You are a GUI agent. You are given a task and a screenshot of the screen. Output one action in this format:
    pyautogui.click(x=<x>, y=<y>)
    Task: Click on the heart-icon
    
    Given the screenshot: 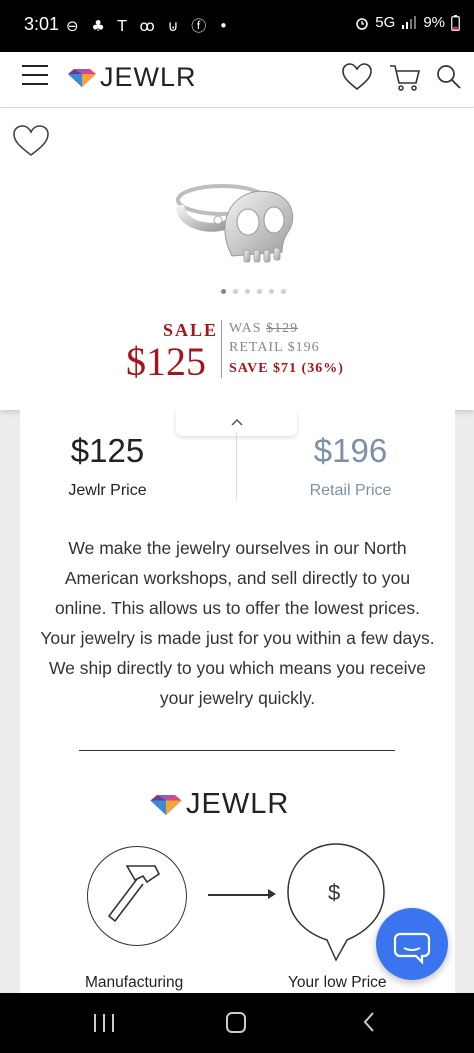 What is the action you would take?
    pyautogui.click(x=357, y=77)
    